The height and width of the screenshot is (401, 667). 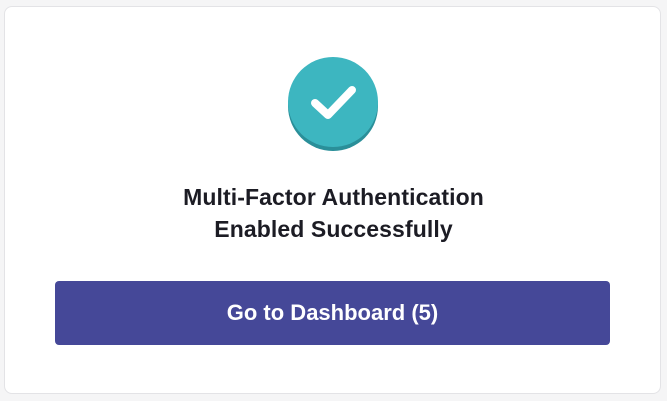 I want to click on checkmark-circle-icon, so click(x=333, y=104).